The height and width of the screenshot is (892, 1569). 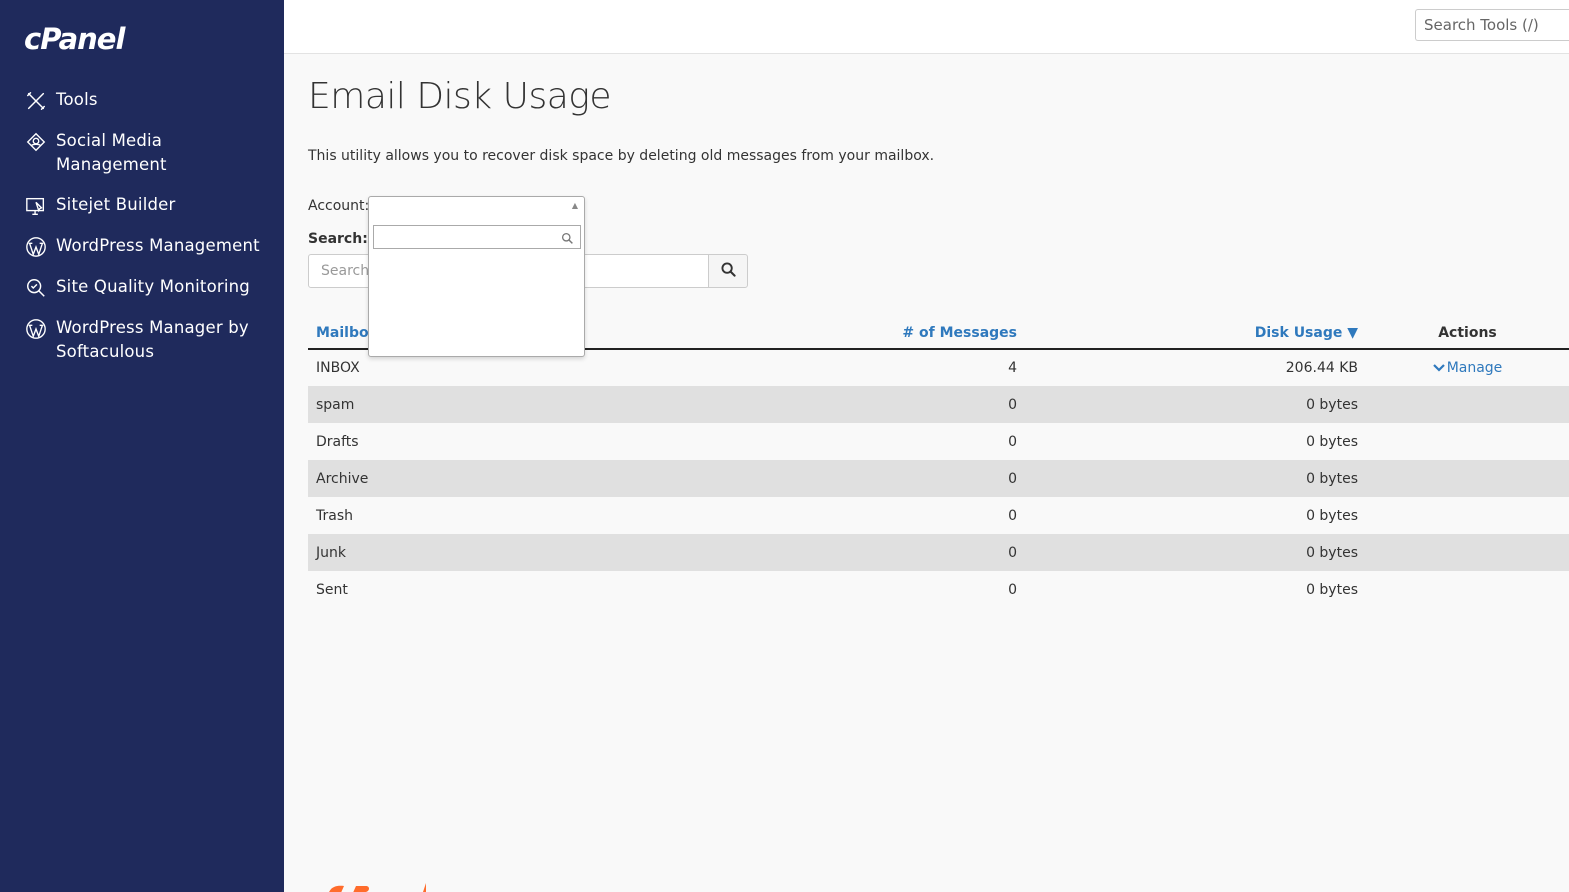 I want to click on actions-column-header: Actions, so click(x=1467, y=333).